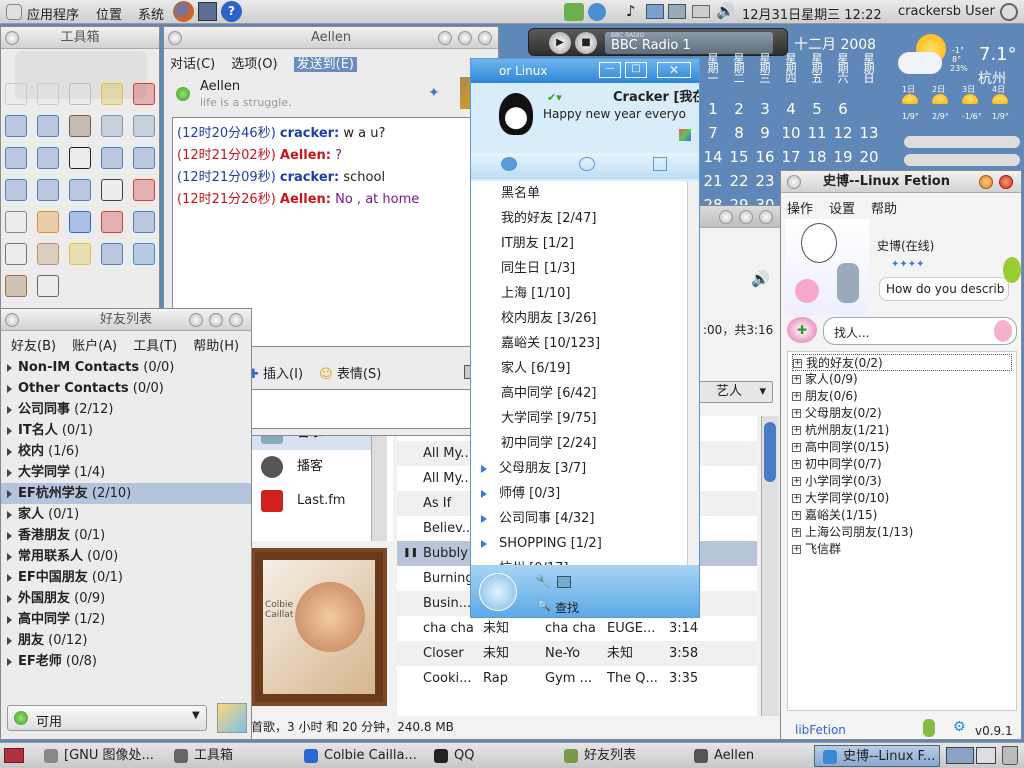 The width and height of the screenshot is (1024, 768). Describe the element at coordinates (837, 464) in the screenshot. I see `fetion-group: + 初中同学(0/7)` at that location.